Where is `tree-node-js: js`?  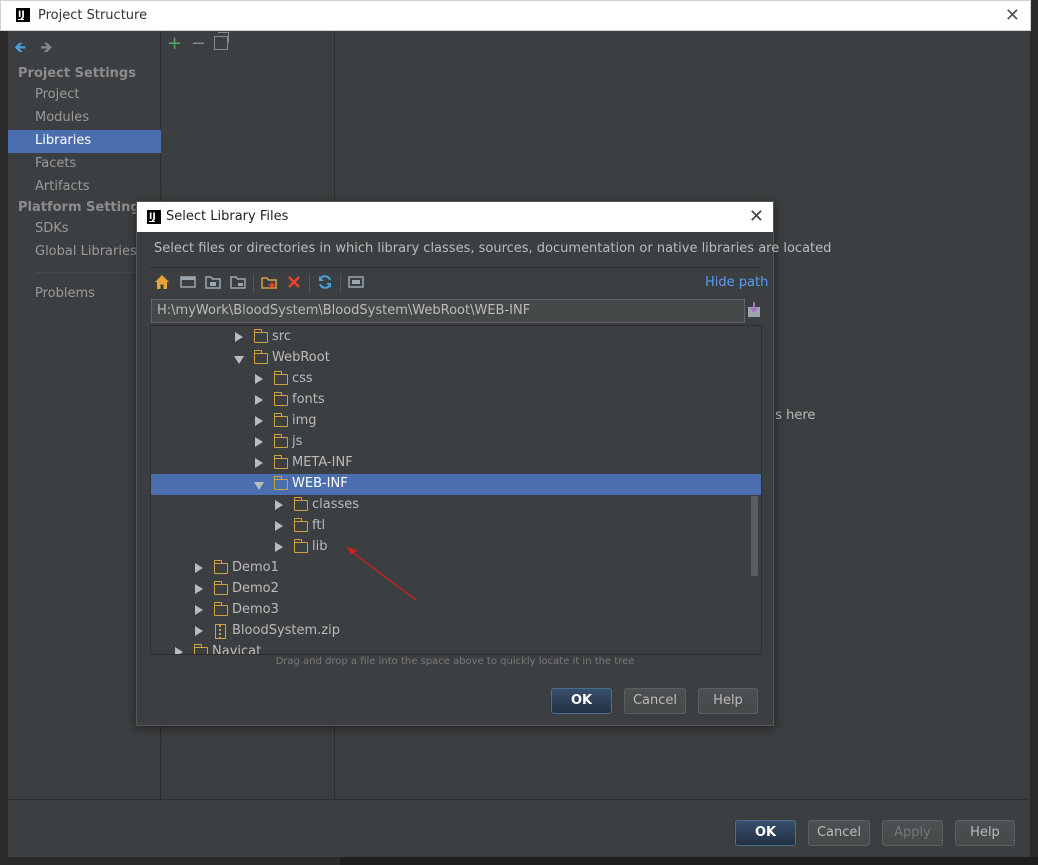
tree-node-js: js is located at coordinates (456, 442).